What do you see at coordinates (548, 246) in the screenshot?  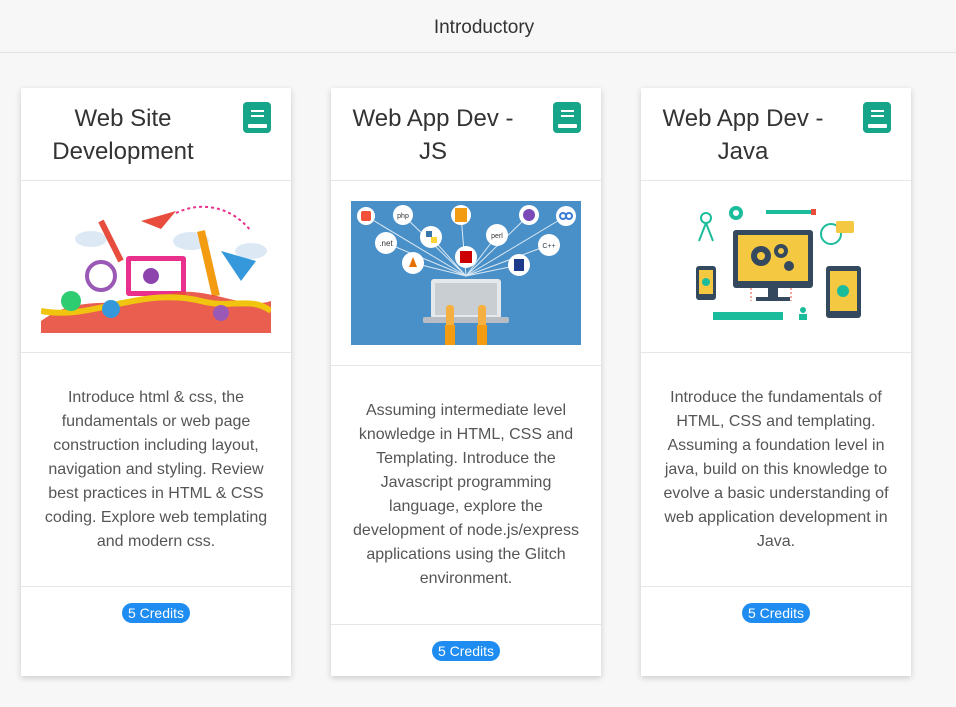 I see `cpp-label: C++` at bounding box center [548, 246].